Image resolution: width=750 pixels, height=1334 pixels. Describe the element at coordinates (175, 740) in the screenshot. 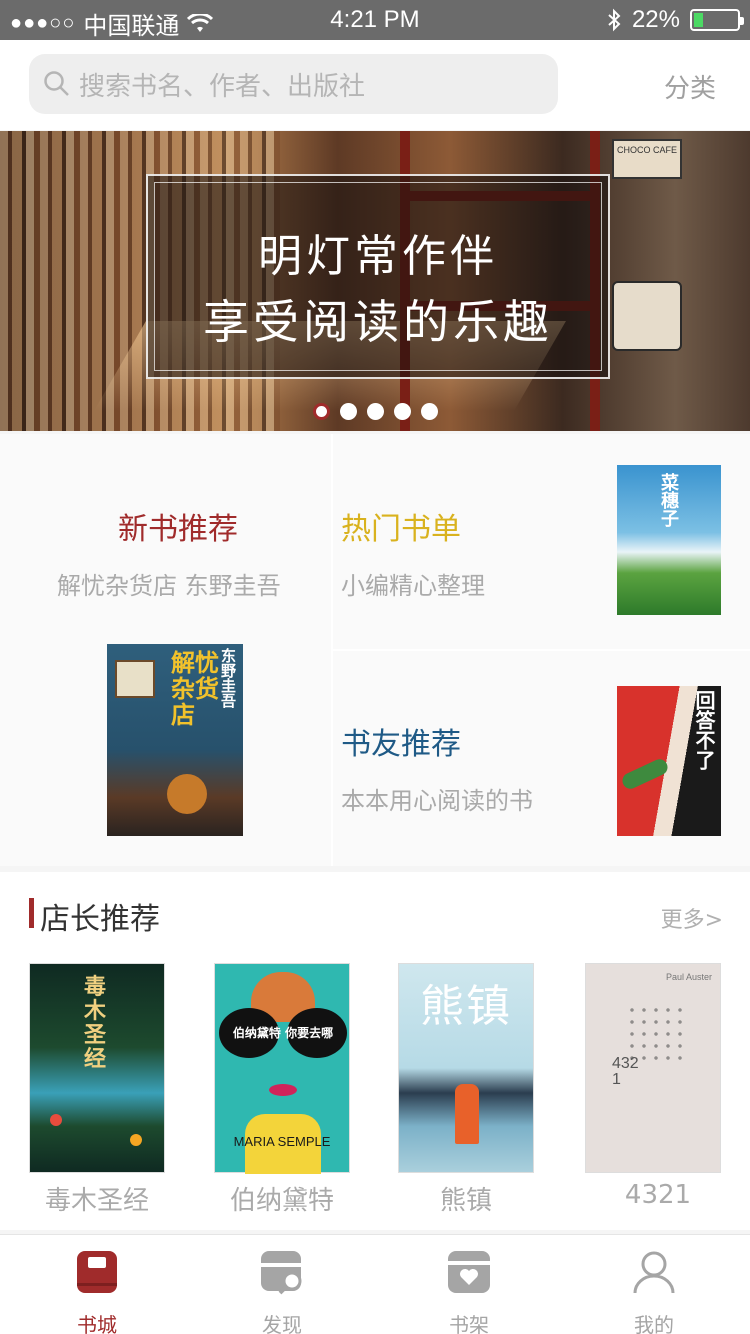

I see `new-books-cover: 东野圭吾 解忧杂货店` at that location.